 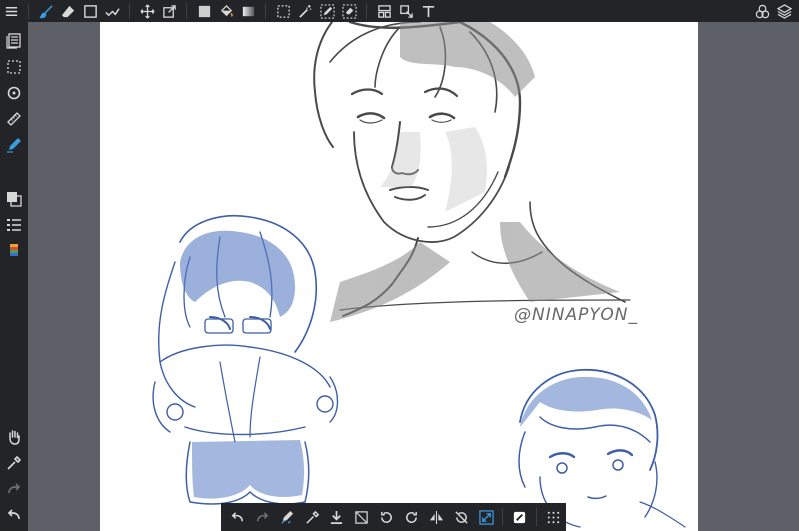 I want to click on reset-rotation-icon, so click(x=461, y=517).